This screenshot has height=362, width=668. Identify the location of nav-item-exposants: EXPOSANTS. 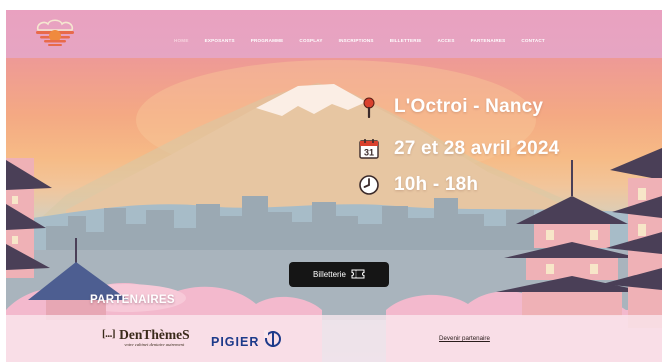
(220, 40).